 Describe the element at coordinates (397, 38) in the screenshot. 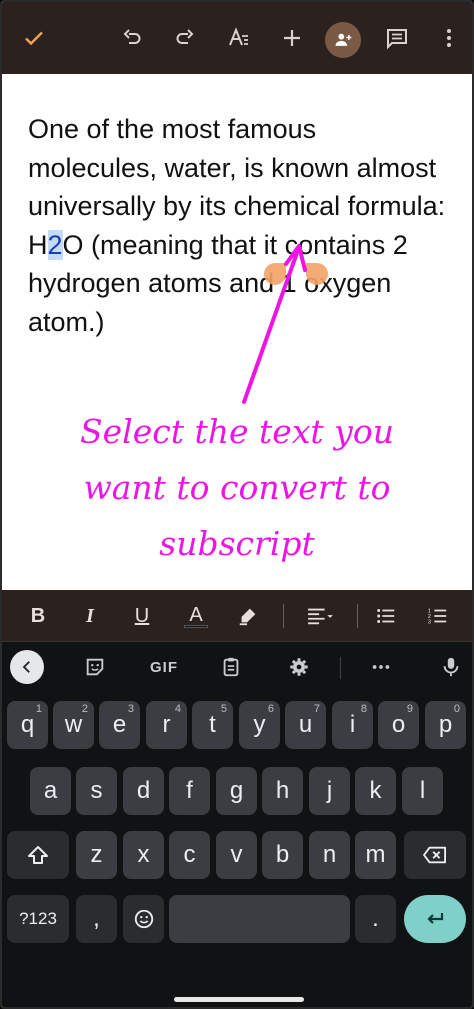

I see `comment-icon` at that location.